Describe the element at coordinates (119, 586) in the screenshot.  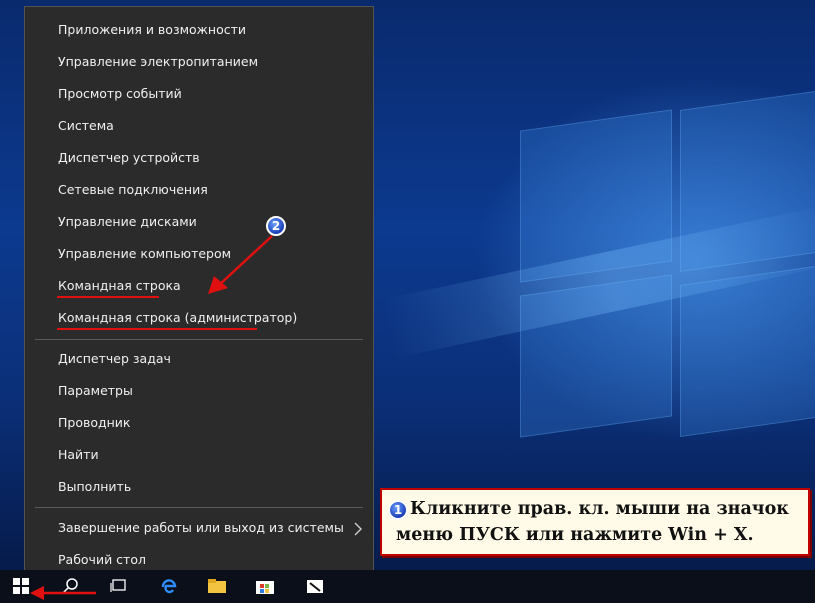
I see `task-view-icon` at that location.